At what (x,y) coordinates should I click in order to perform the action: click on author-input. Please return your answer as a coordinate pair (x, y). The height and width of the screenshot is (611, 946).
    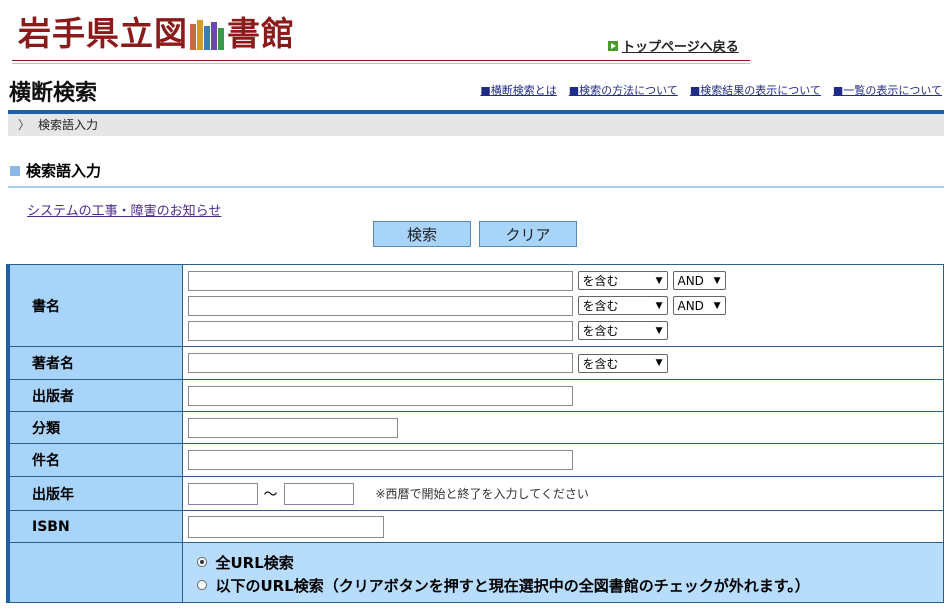
    Looking at the image, I should click on (380, 363).